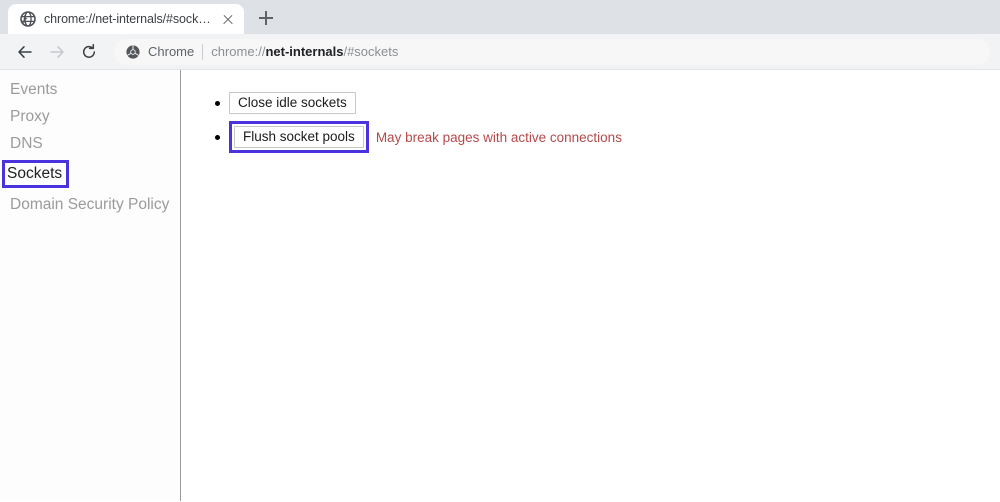  I want to click on tab-title: chrome://net-internals/#sockets, so click(128, 19).